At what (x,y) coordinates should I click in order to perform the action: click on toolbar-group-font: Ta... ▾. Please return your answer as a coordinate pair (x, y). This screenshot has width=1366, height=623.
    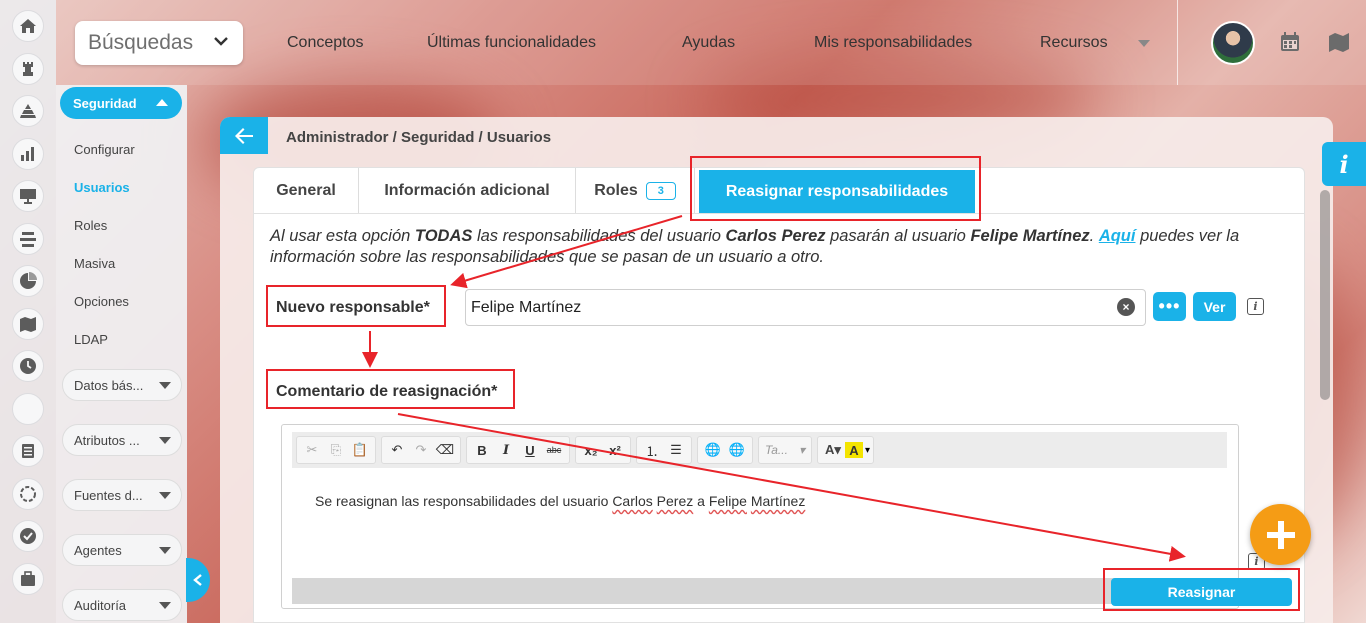
    Looking at the image, I should click on (785, 450).